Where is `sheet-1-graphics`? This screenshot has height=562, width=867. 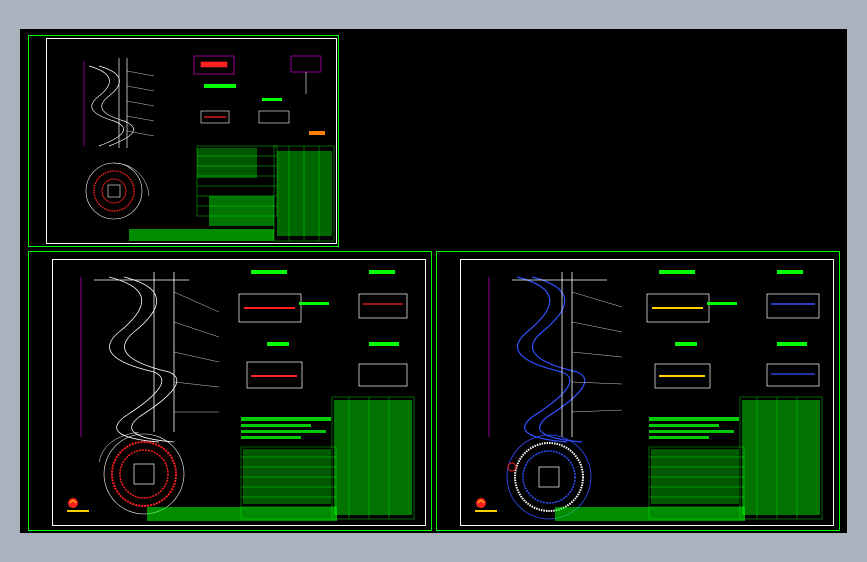
sheet-1-graphics is located at coordinates (209, 148).